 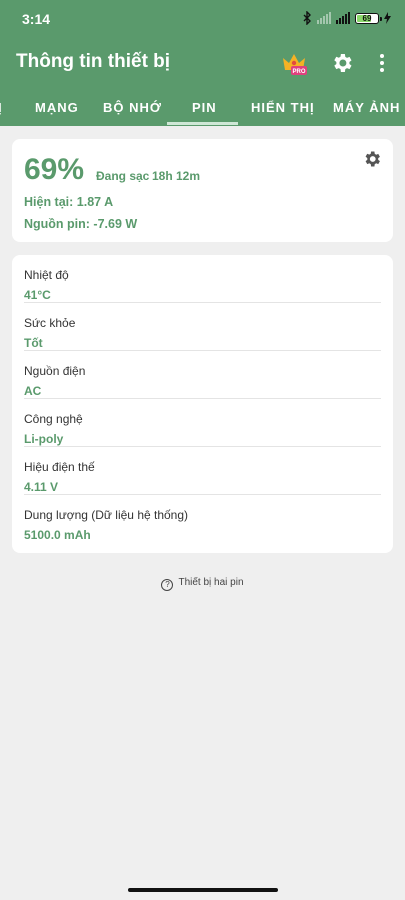 I want to click on tab-display: HIỂN THỊ, so click(x=283, y=107).